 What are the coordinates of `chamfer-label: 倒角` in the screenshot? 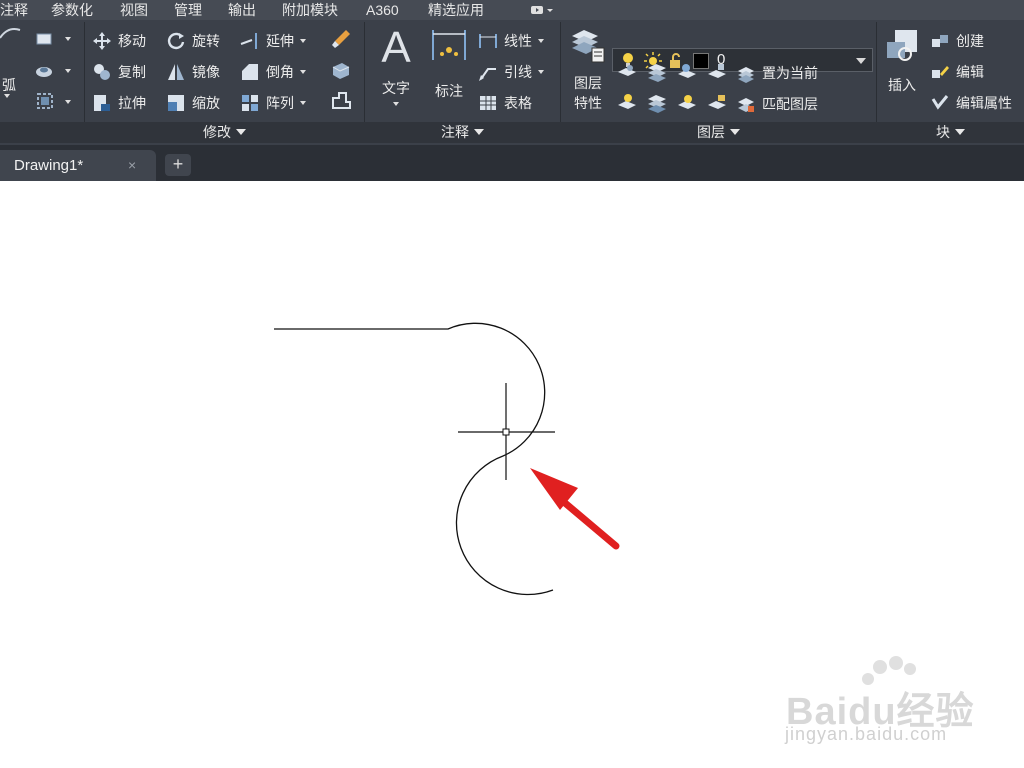 It's located at (280, 72).